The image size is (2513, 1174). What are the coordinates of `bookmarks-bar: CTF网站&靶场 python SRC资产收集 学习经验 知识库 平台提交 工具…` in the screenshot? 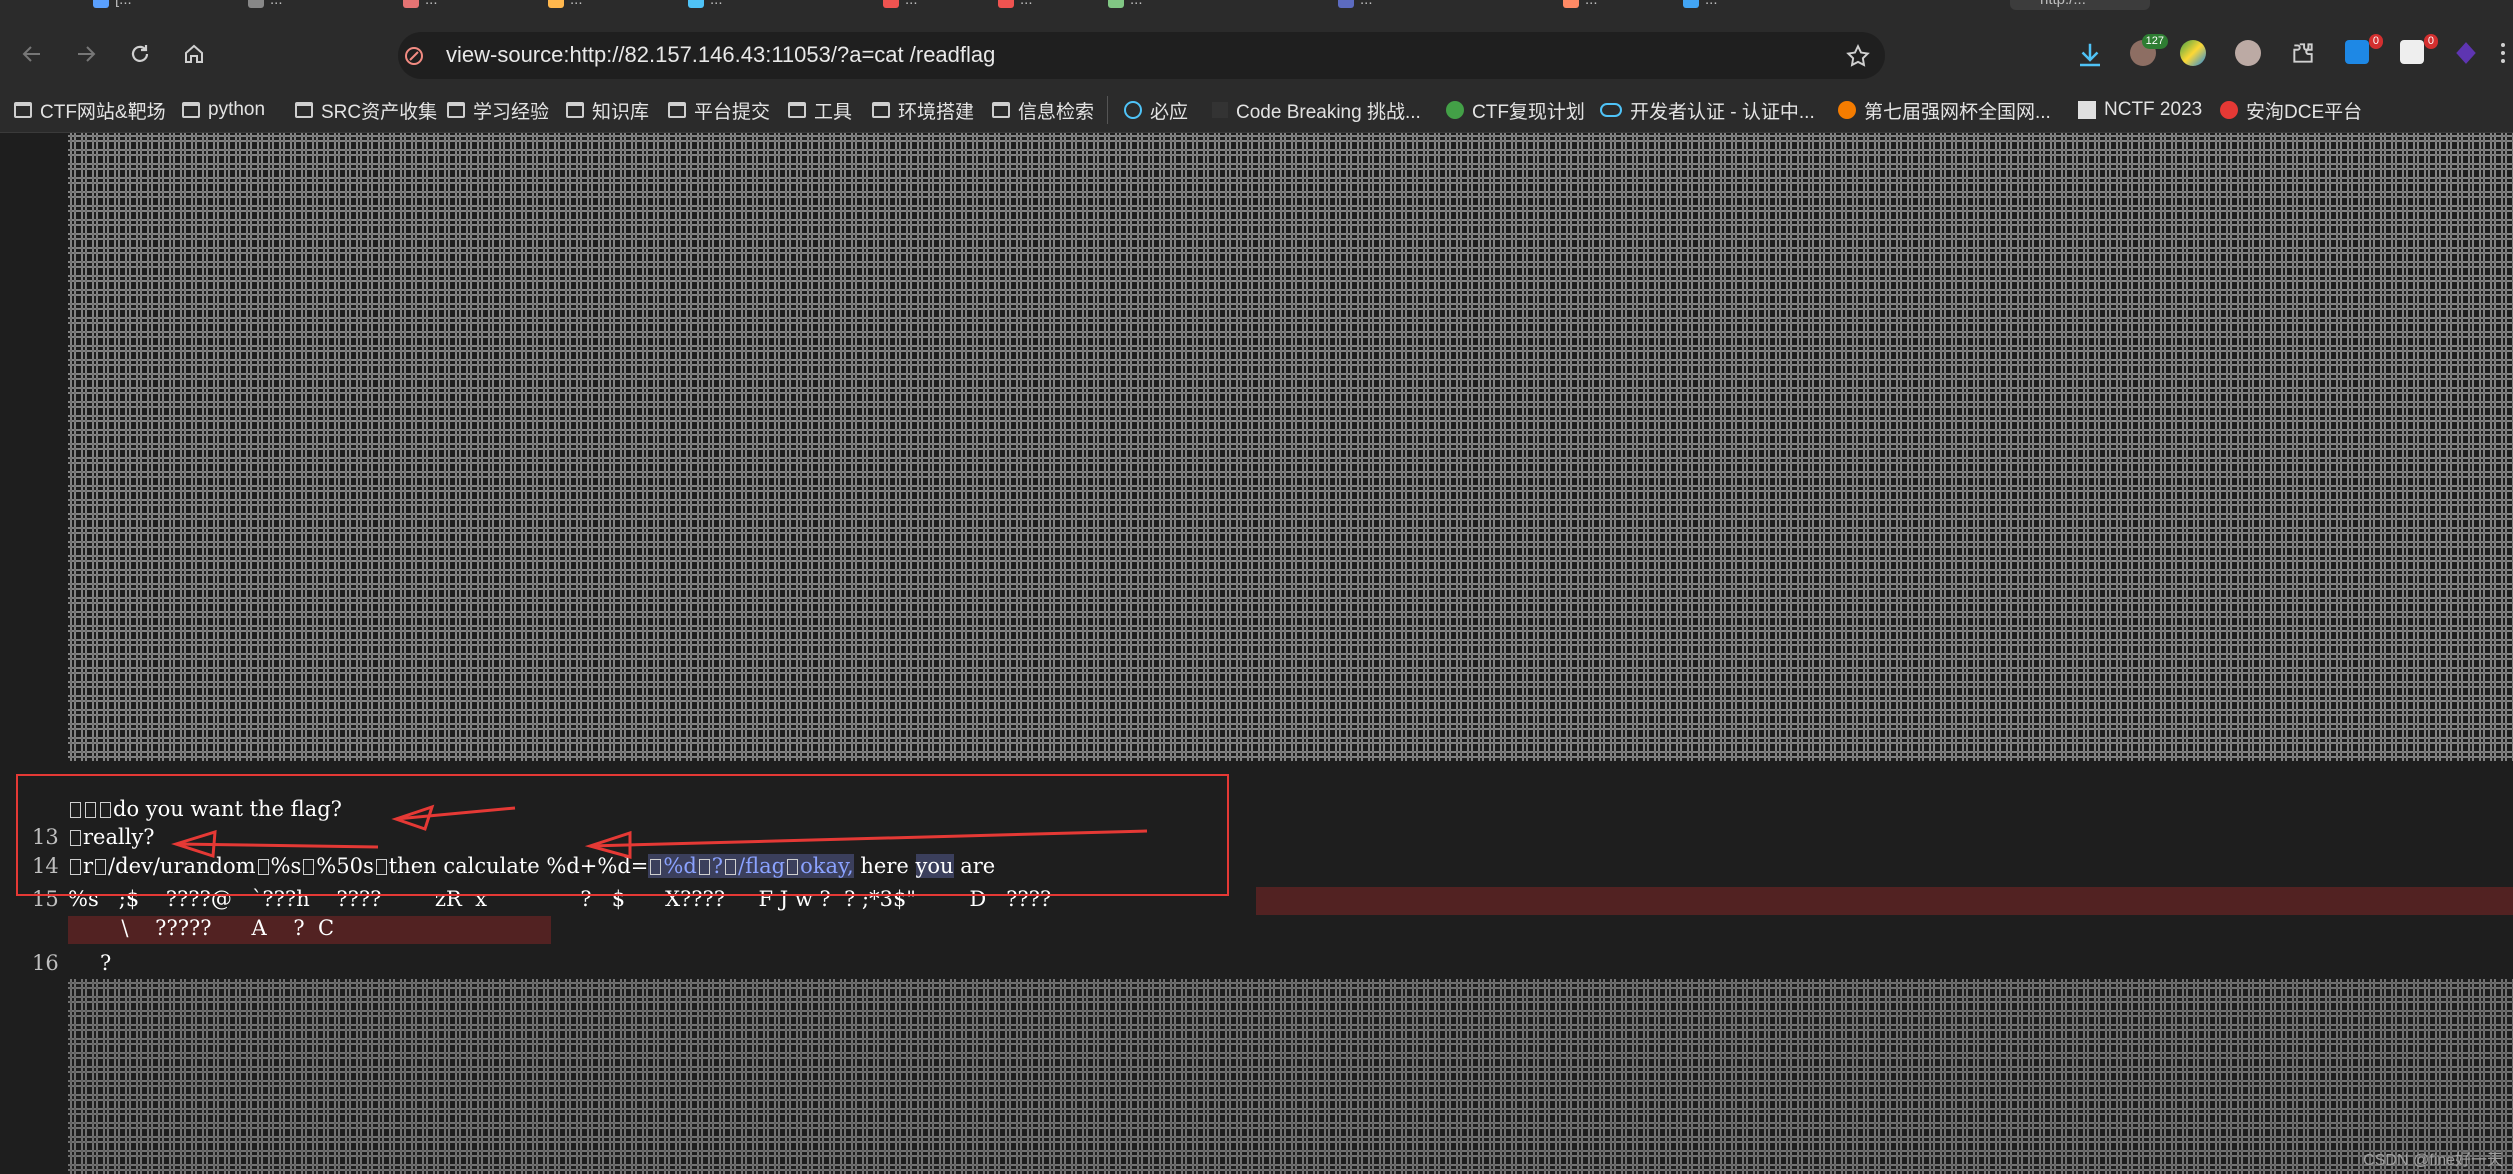 It's located at (1256, 110).